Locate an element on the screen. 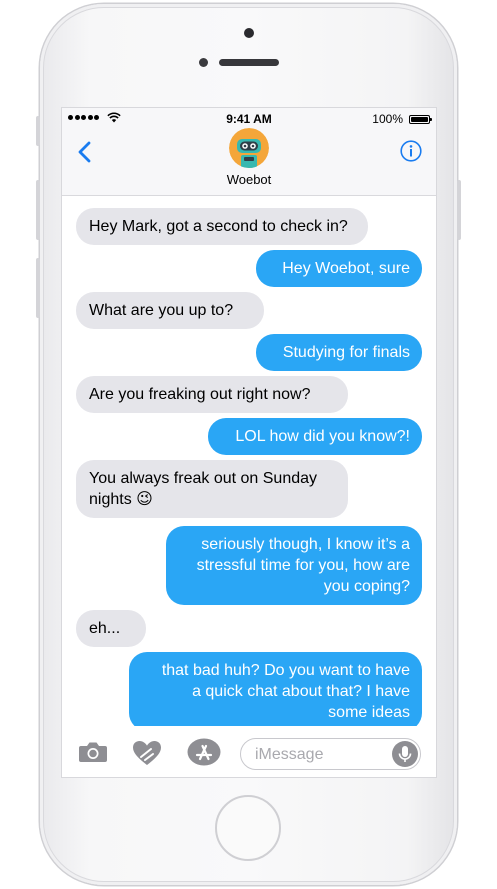 The image size is (497, 889). camera-icon is located at coordinates (93, 752).